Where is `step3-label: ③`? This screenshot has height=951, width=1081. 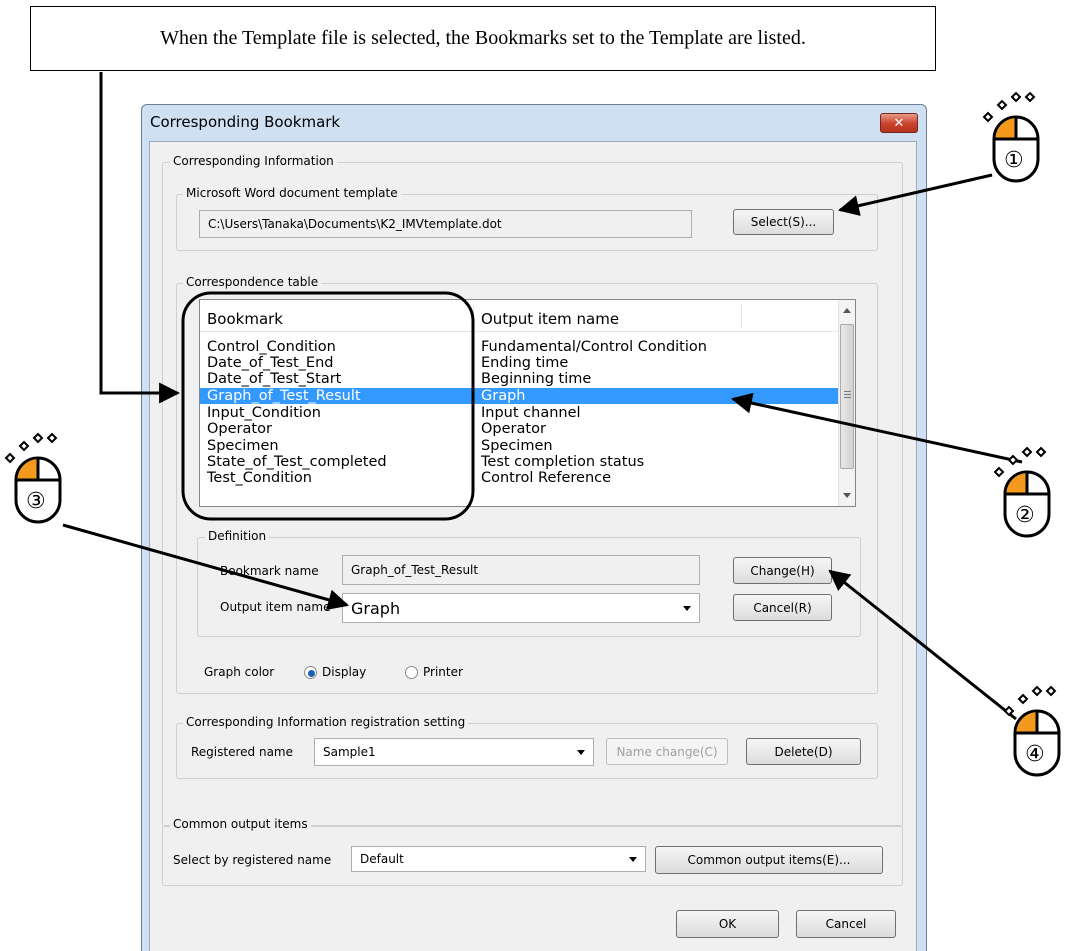 step3-label: ③ is located at coordinates (36, 501).